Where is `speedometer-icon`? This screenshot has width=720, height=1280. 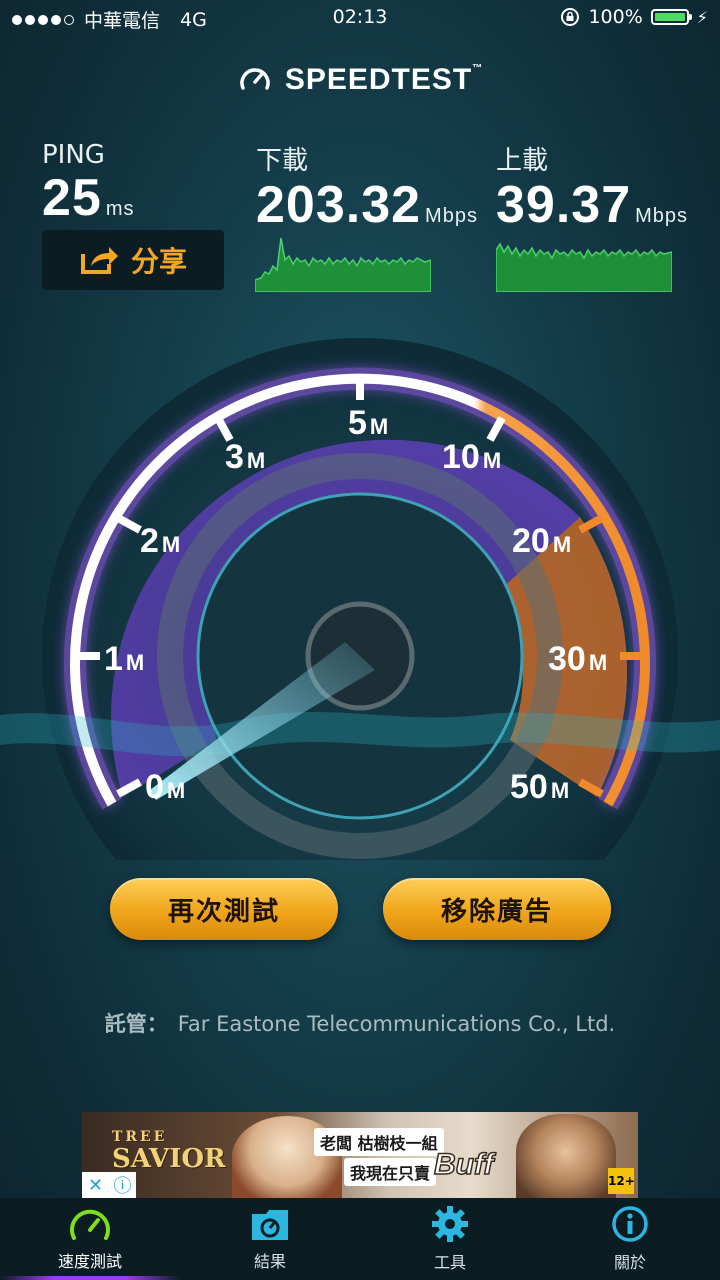 speedometer-icon is located at coordinates (90, 1224).